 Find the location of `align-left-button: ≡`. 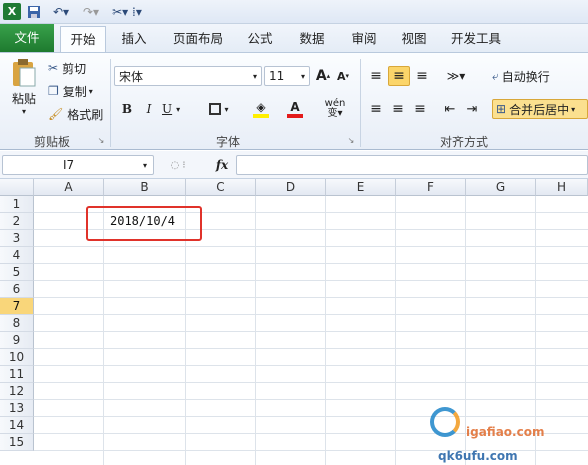

align-left-button: ≡ is located at coordinates (376, 109).